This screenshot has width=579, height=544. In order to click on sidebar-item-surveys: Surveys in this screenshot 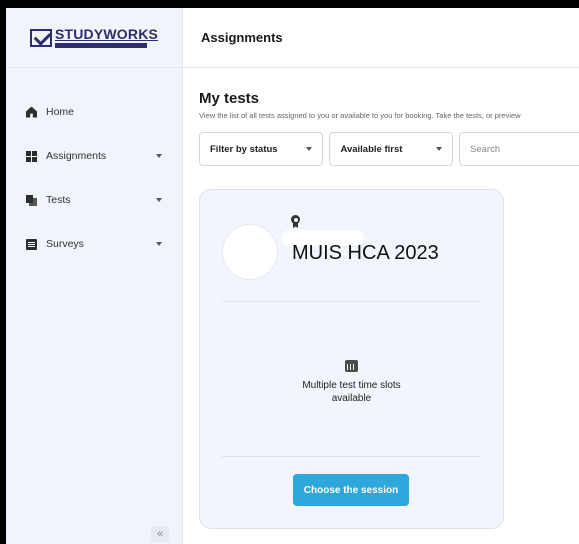, I will do `click(94, 244)`.